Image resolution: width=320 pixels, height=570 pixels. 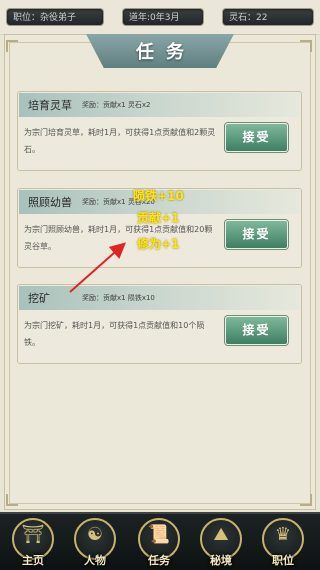 What do you see at coordinates (159, 560) in the screenshot?
I see `nav-label: 任务` at bounding box center [159, 560].